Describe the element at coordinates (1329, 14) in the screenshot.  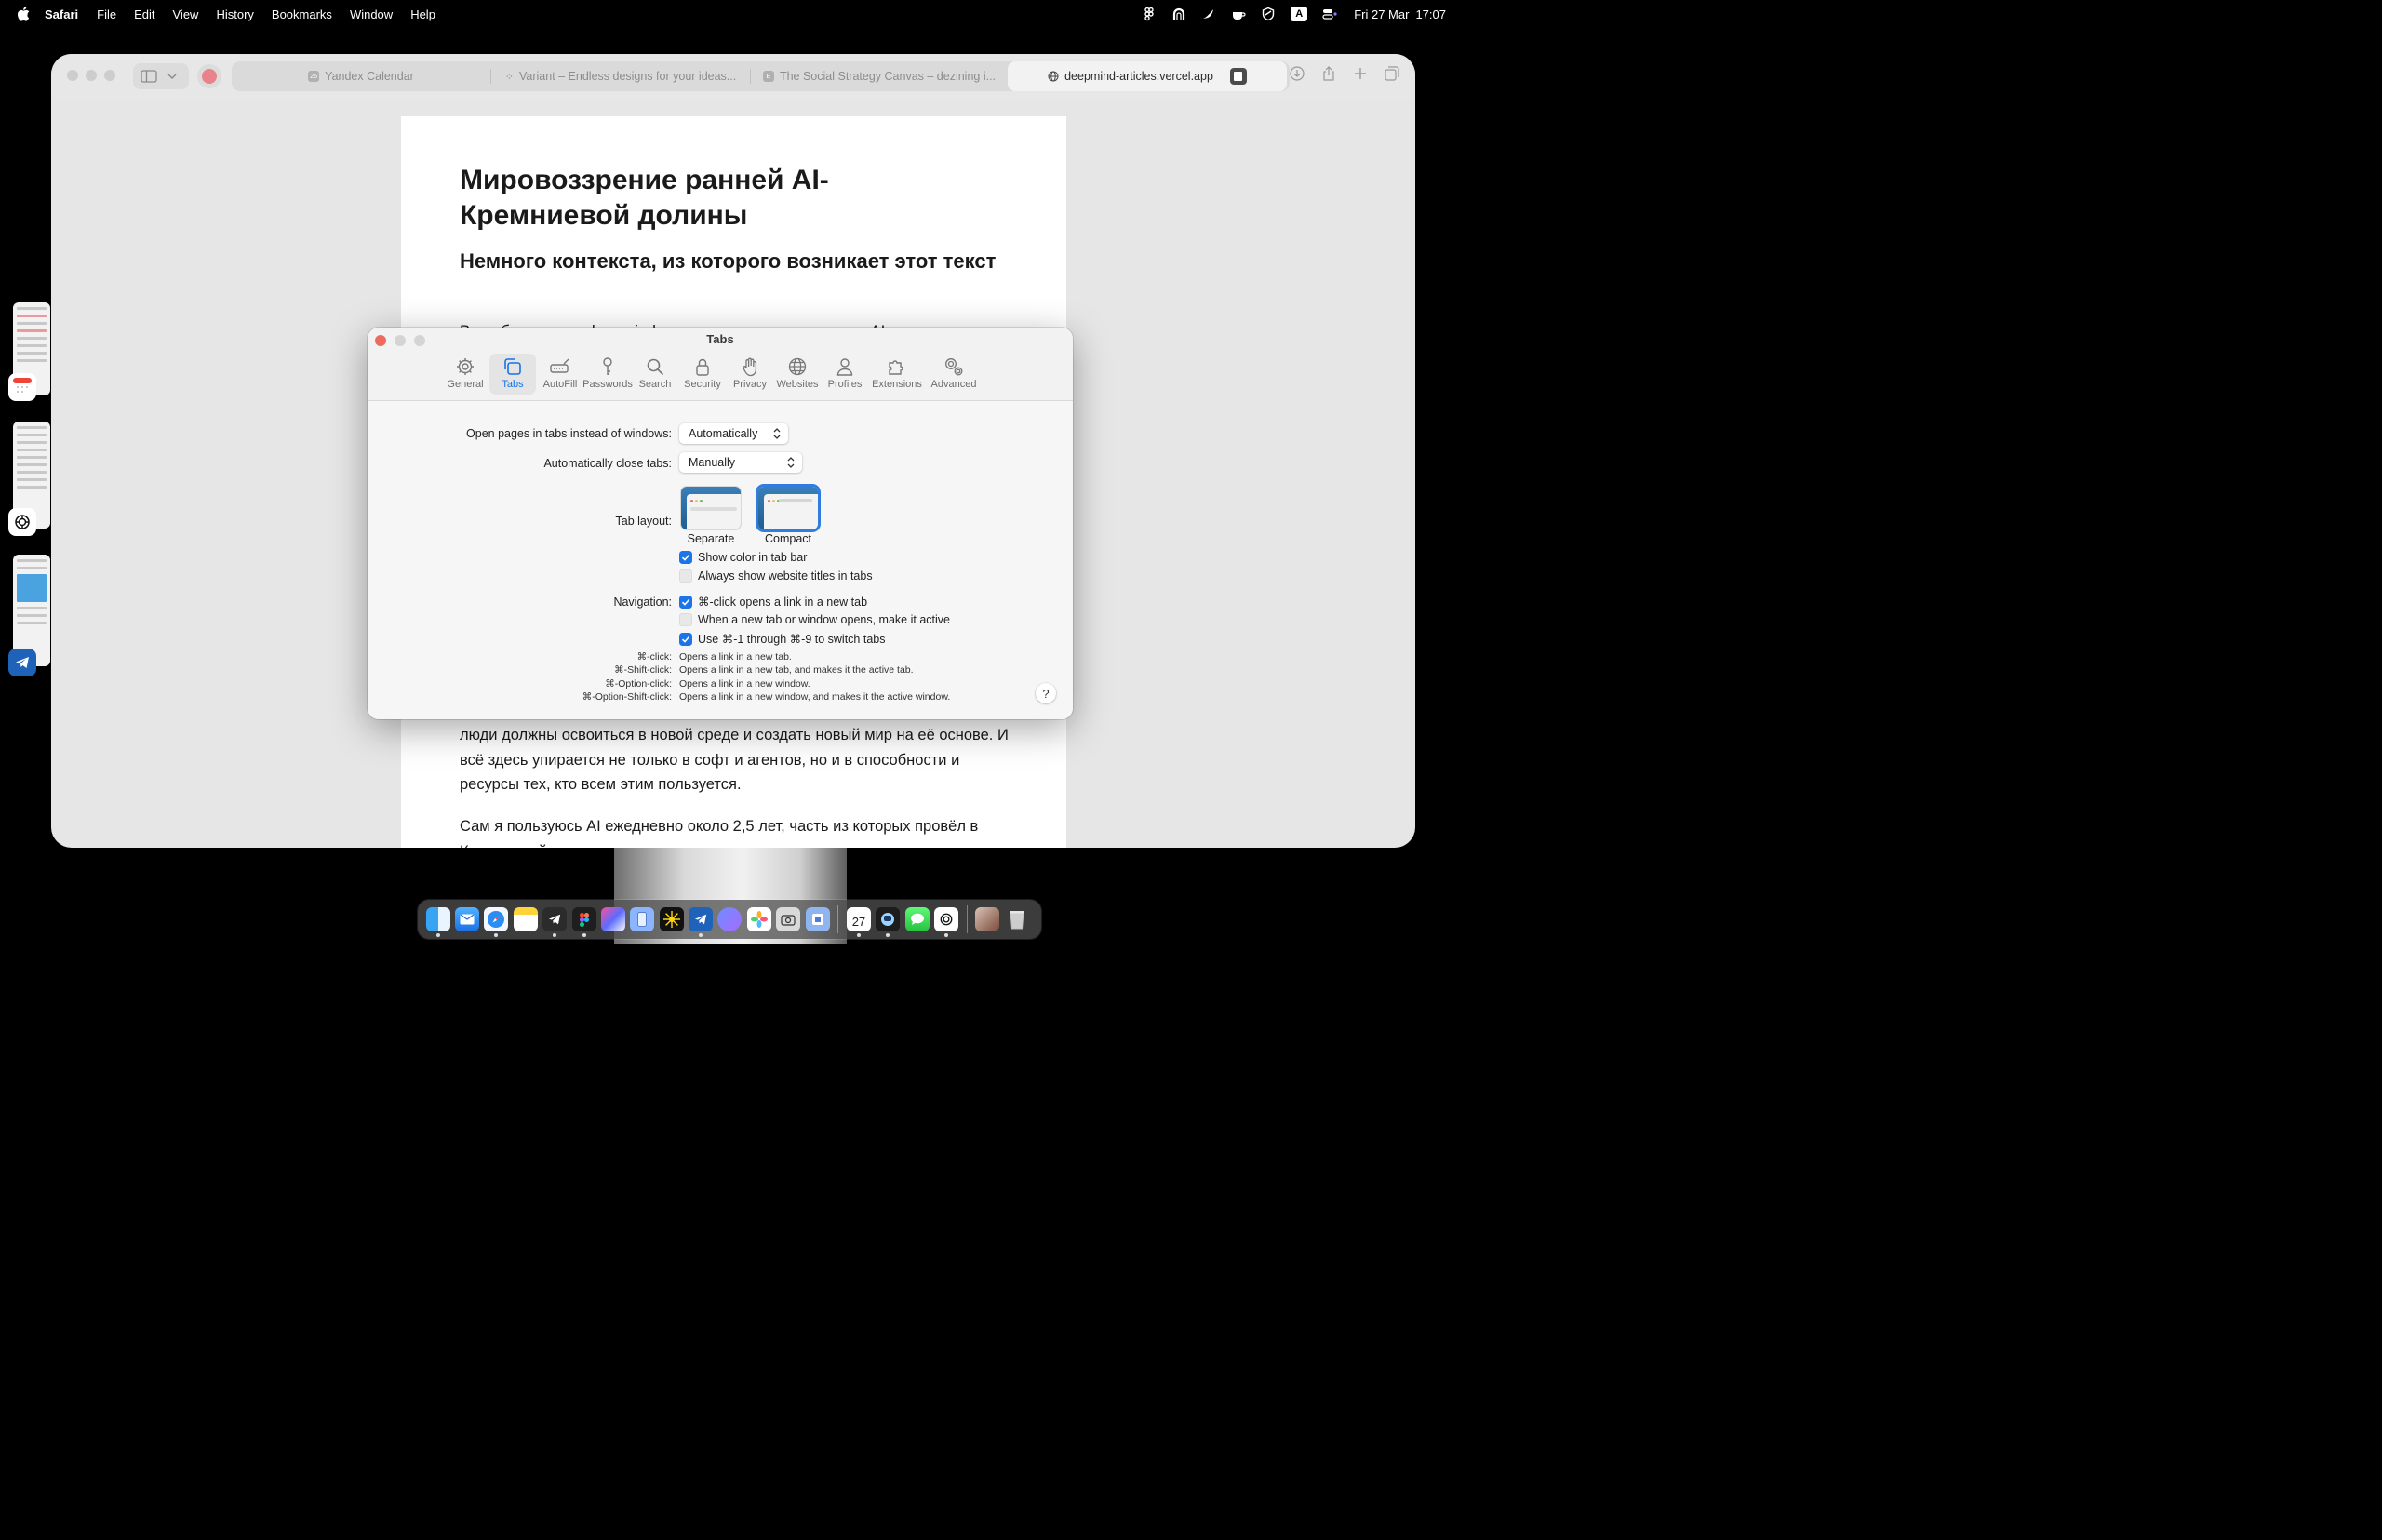
I see `control-center-icon` at that location.